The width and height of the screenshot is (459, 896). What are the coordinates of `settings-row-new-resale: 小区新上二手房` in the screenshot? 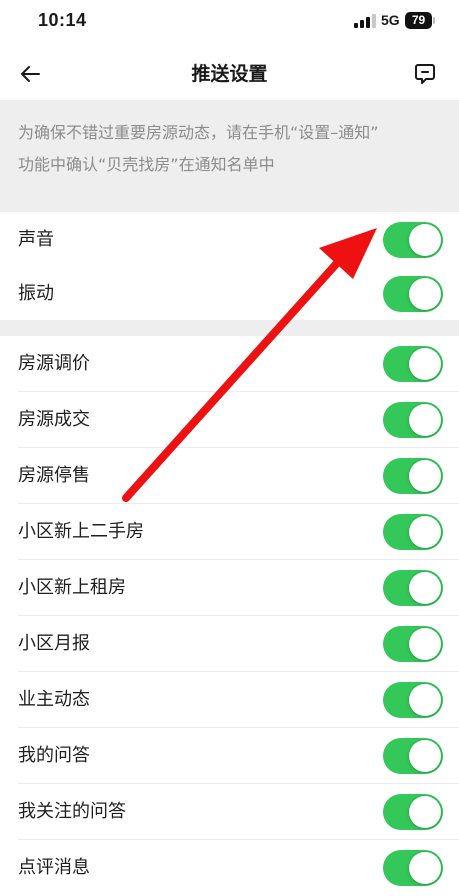 It's located at (229, 532).